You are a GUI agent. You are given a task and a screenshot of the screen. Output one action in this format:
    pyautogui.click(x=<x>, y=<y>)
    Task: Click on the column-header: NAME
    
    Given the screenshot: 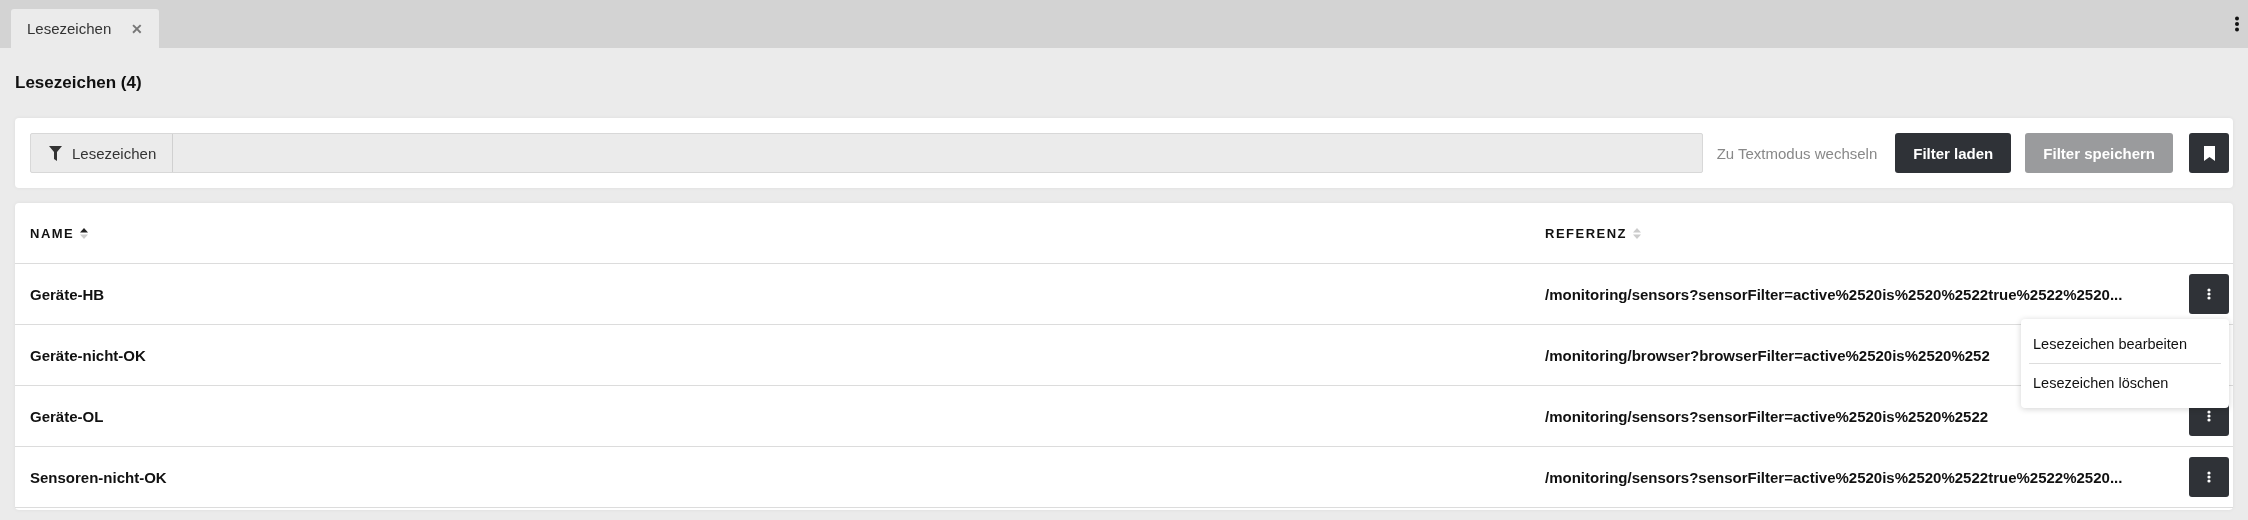 What is the action you would take?
    pyautogui.click(x=787, y=233)
    